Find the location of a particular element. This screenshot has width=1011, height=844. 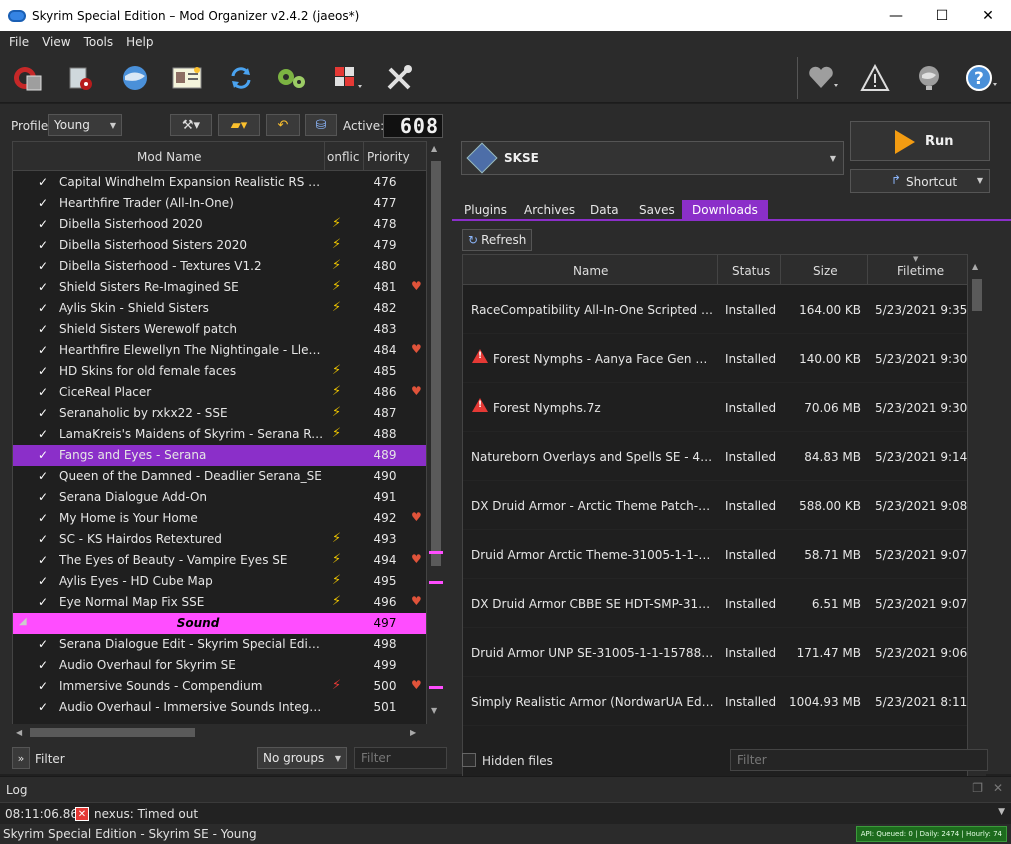

mod-row: ✓ Dibella Sisterhood Sisters 2020 ⚡ 479 is located at coordinates (219, 245).